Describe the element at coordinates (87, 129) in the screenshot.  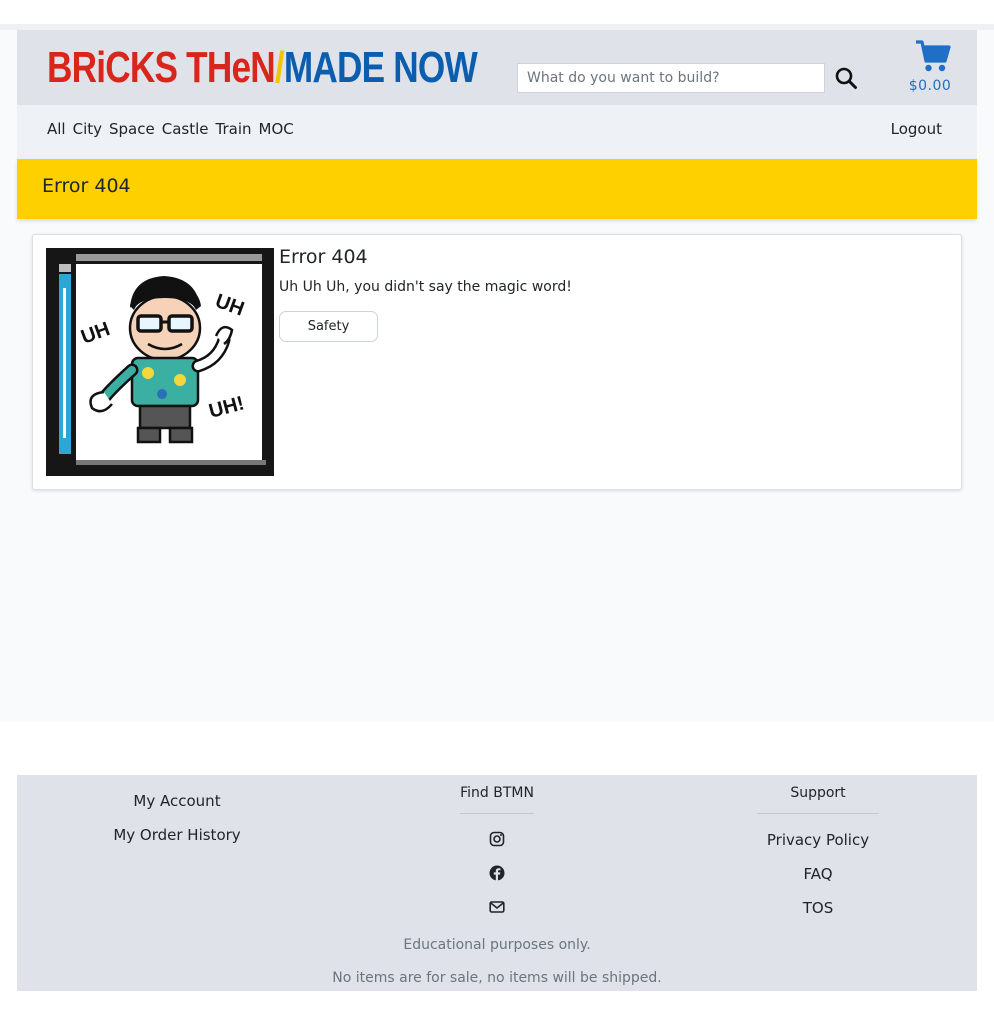
I see `nav-link-city: City` at that location.